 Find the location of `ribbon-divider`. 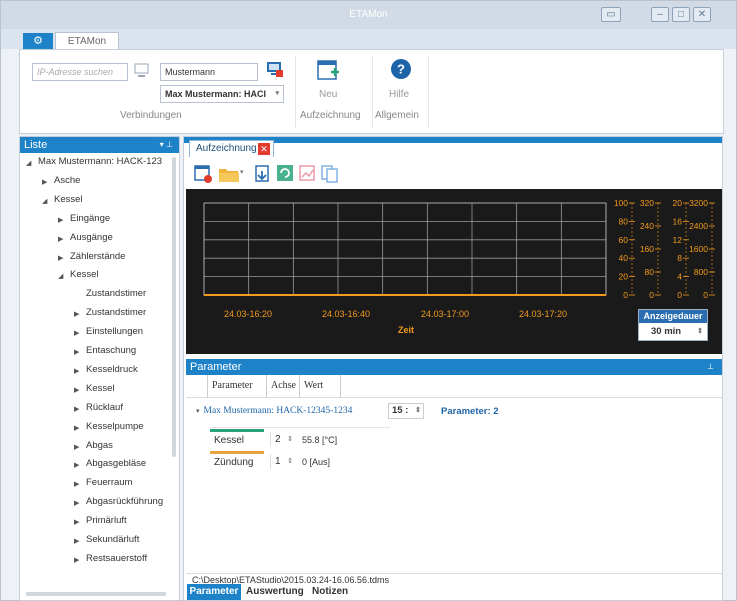

ribbon-divider is located at coordinates (428, 92).